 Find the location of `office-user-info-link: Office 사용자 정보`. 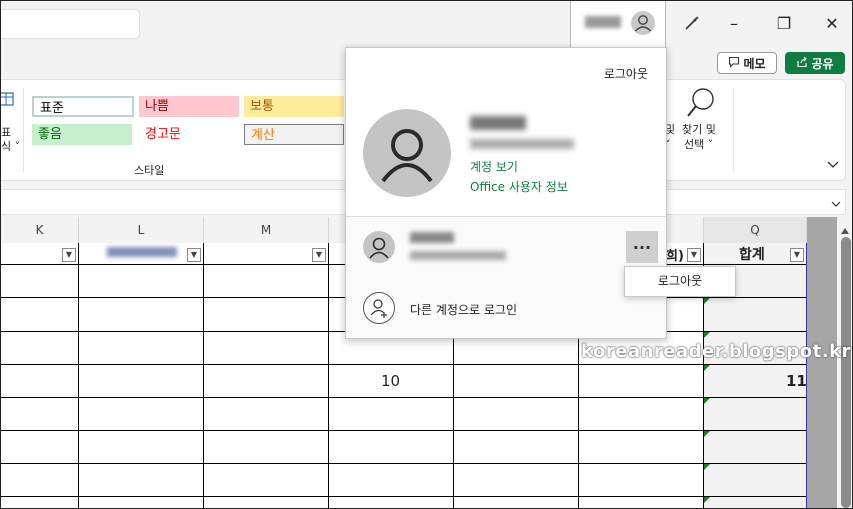

office-user-info-link: Office 사용자 정보 is located at coordinates (519, 186).